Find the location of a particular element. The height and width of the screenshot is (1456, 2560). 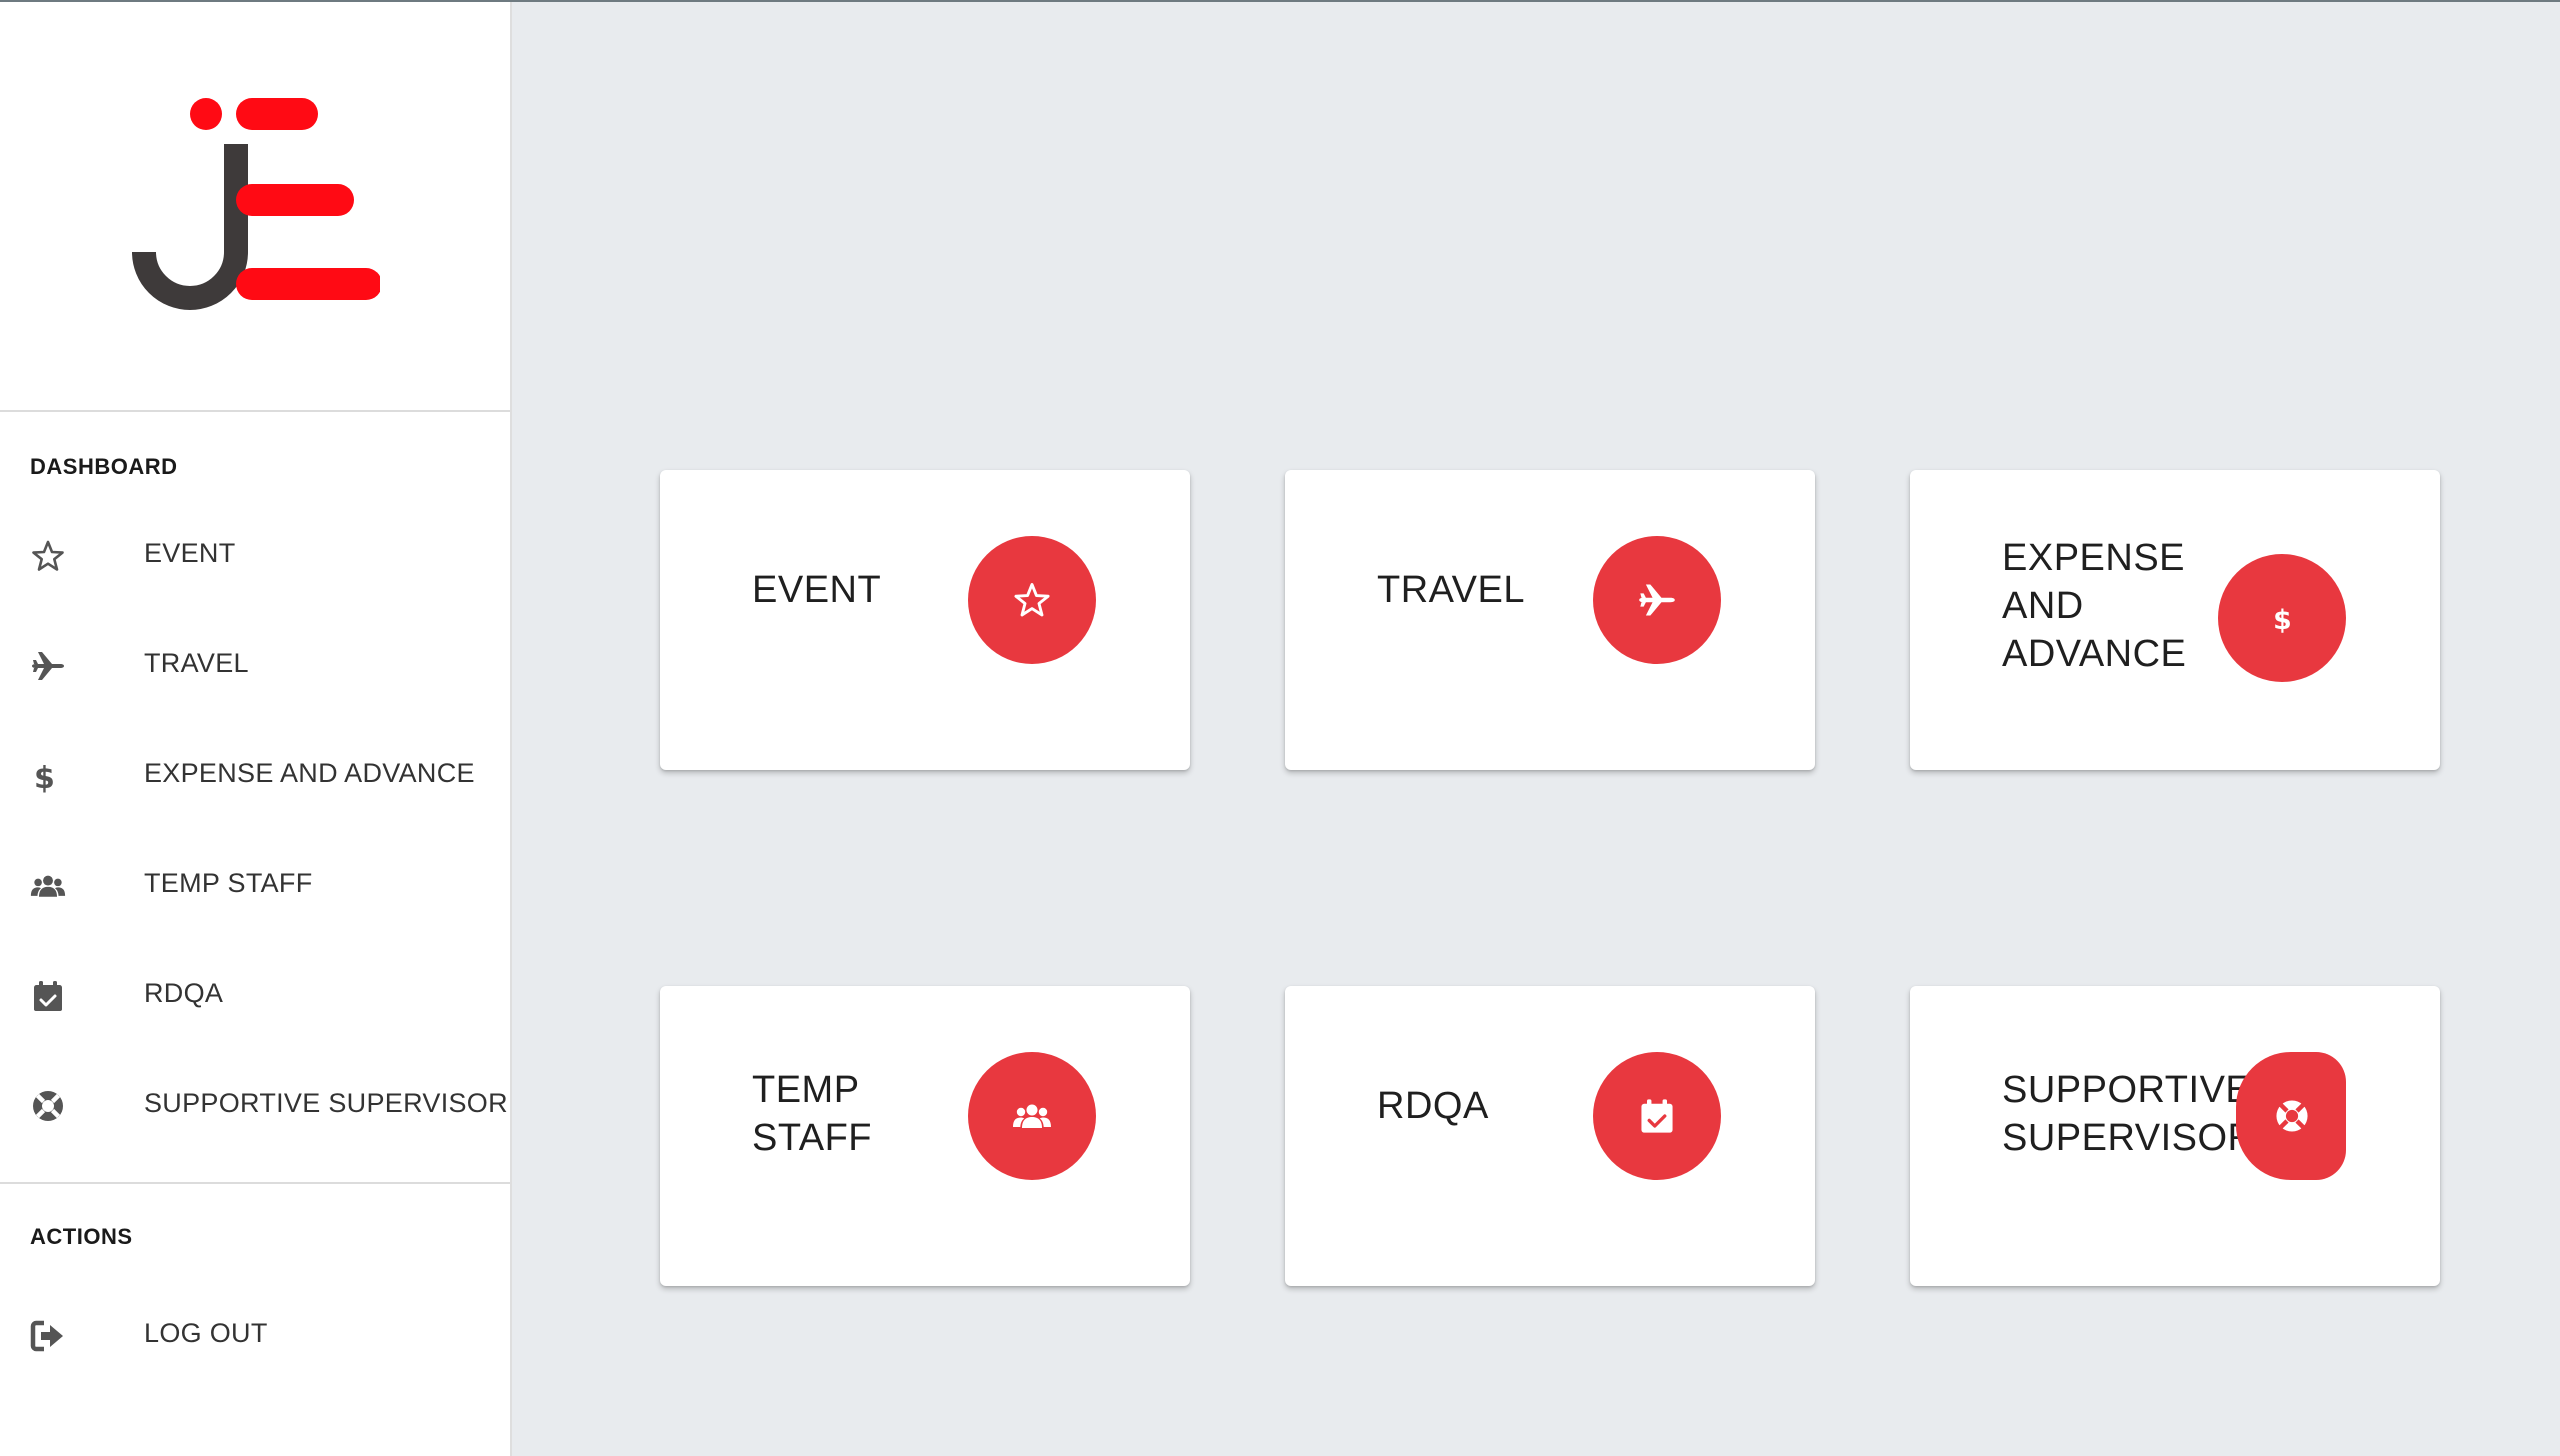

dashboard-section-title: DASHBOARD is located at coordinates (104, 466).